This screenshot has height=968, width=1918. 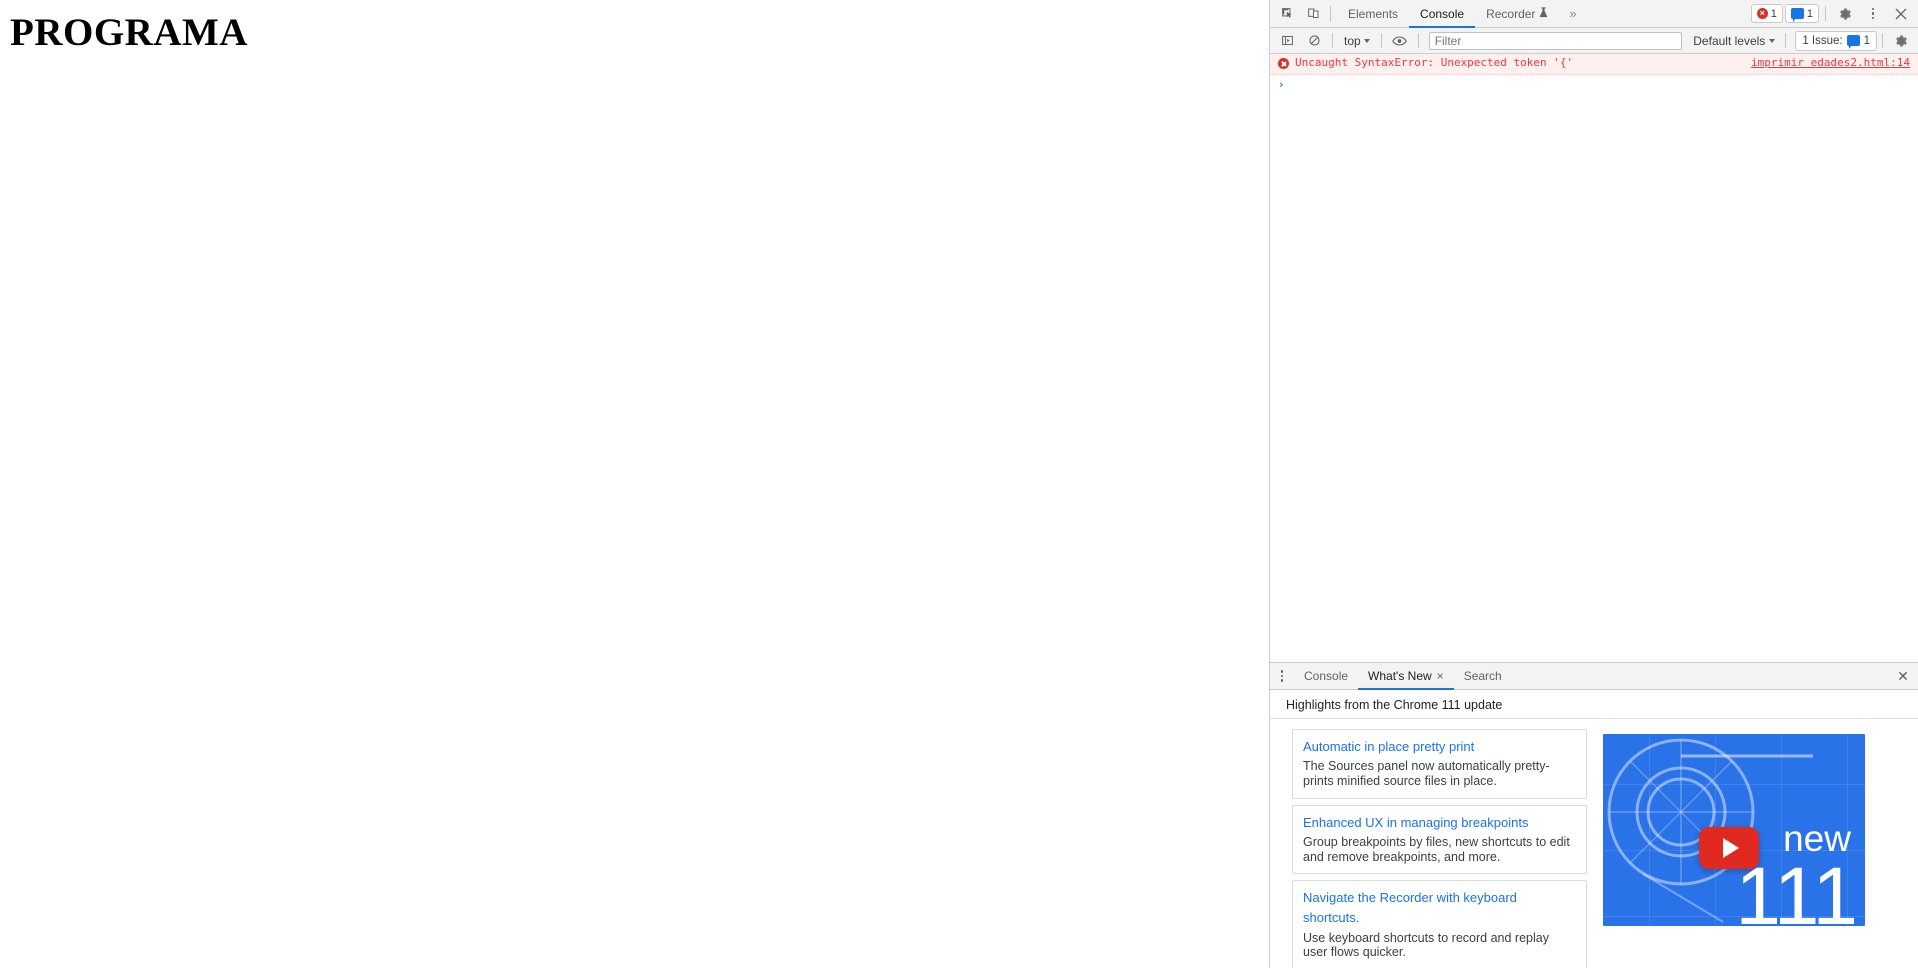 I want to click on tab-elements: Elements, so click(x=1373, y=13).